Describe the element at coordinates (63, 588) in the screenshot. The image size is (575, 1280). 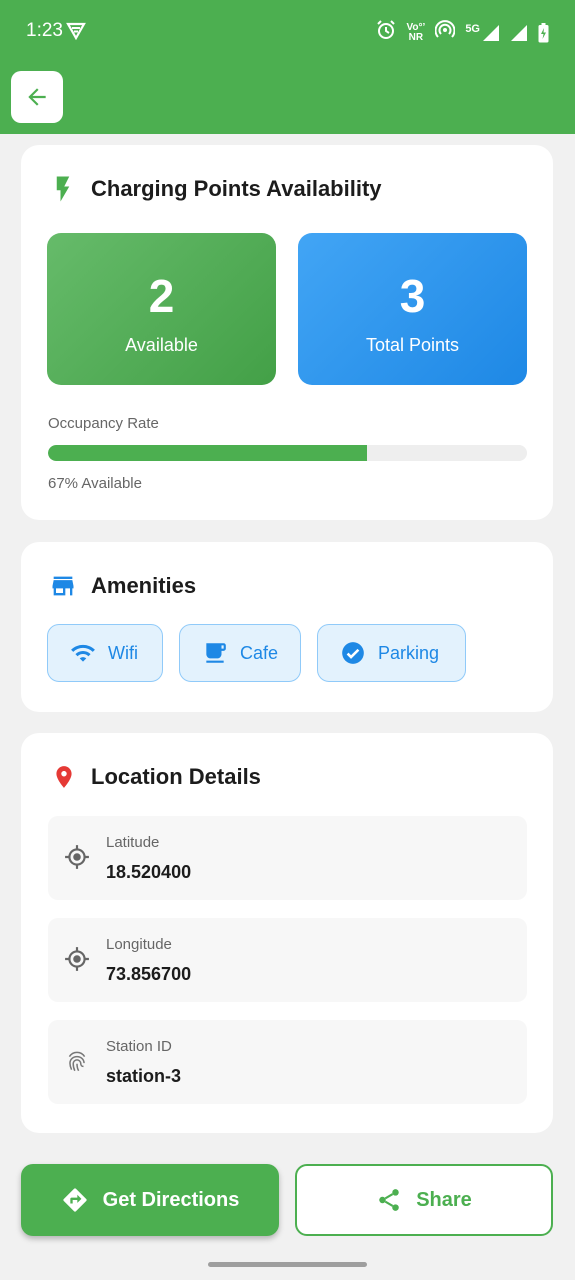
I see `store-icon` at that location.